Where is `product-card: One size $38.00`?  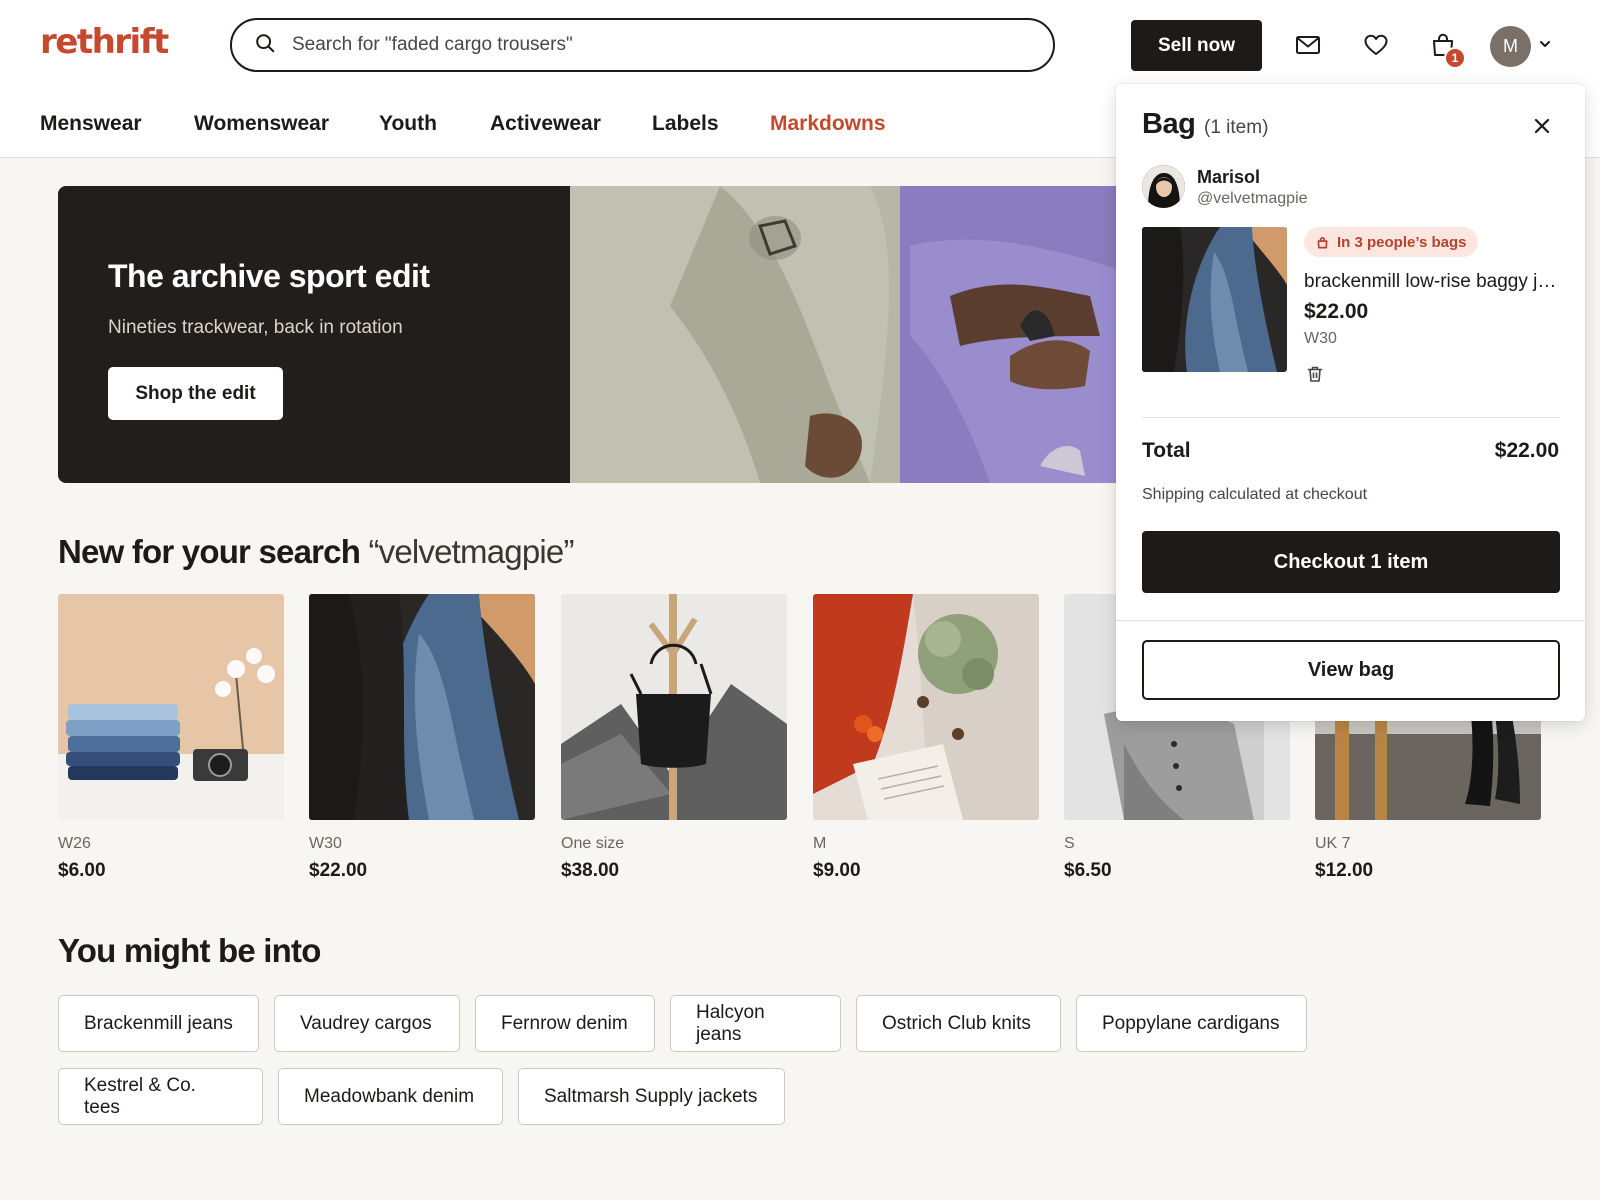
product-card: One size $38.00 is located at coordinates (674, 738).